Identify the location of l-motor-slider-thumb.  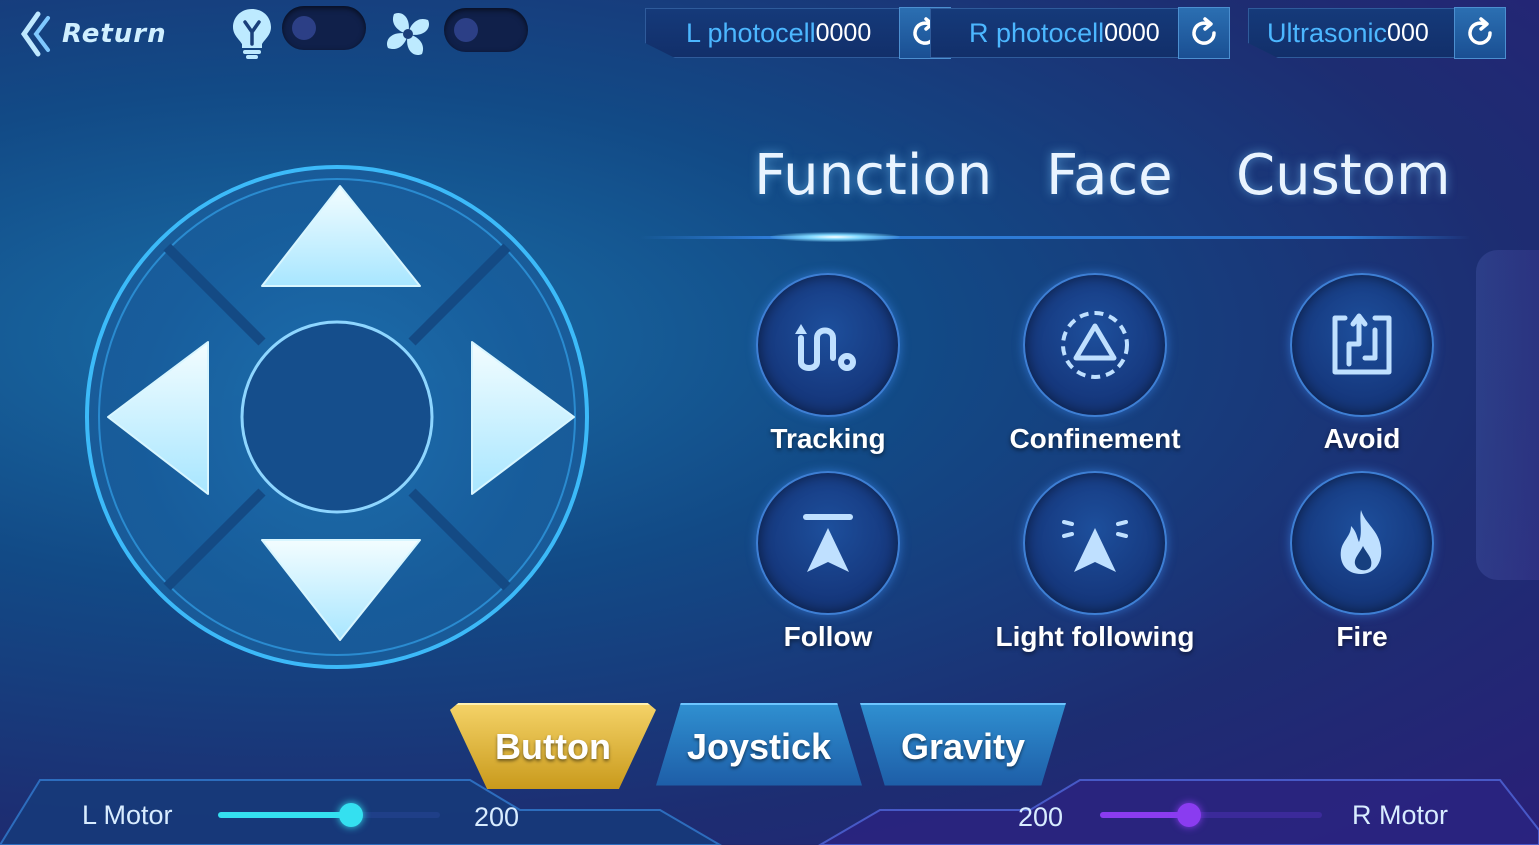
(351, 815).